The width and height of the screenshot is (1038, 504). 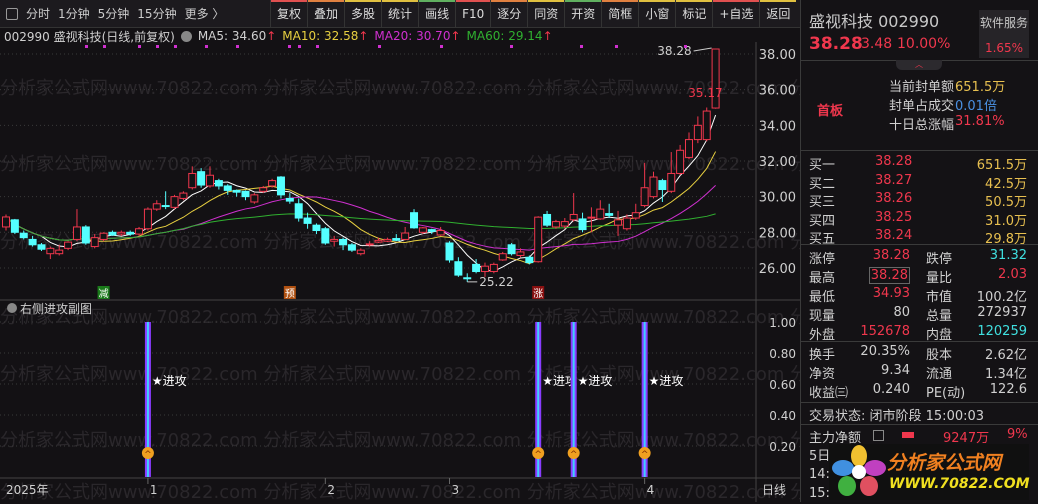 I want to click on fin-row: 净资 9.34 流通 1.34亿, so click(x=919, y=372).